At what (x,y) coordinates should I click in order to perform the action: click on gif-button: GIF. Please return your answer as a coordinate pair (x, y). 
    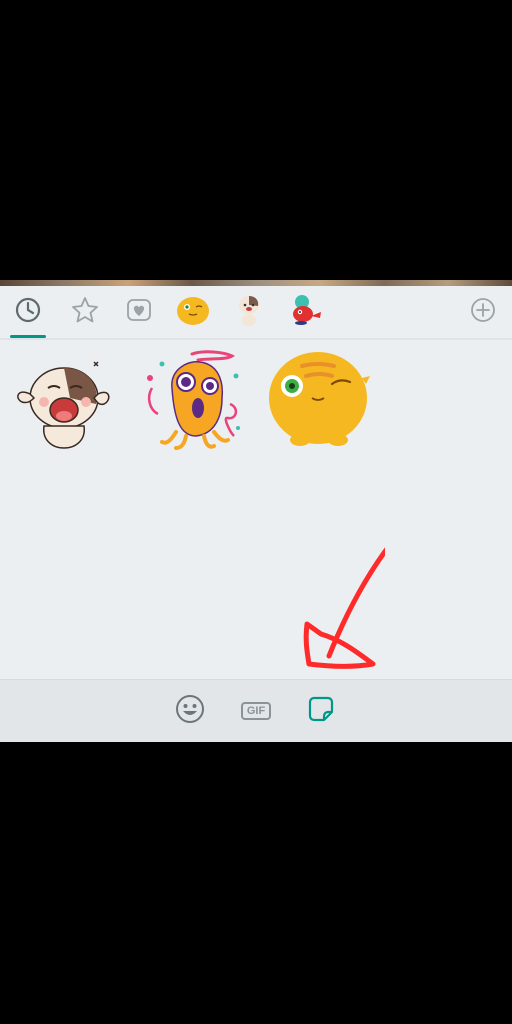
    Looking at the image, I should click on (256, 711).